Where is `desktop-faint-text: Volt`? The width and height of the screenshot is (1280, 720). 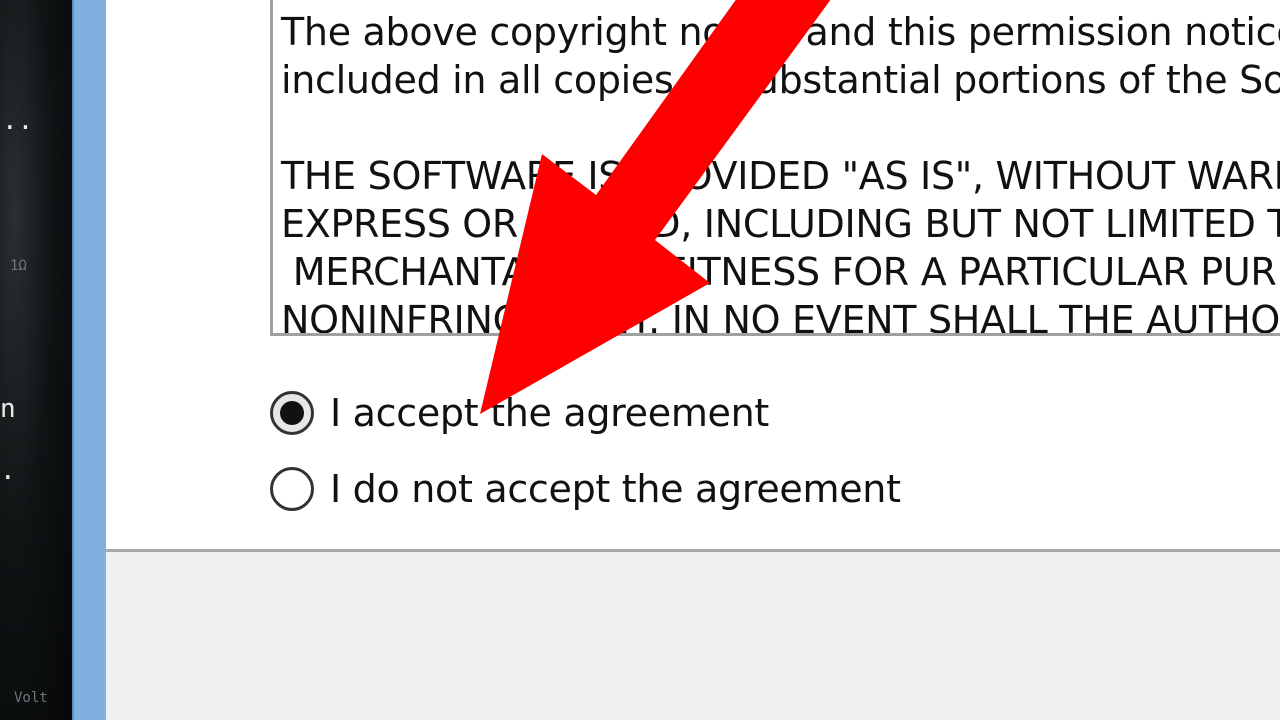 desktop-faint-text: Volt is located at coordinates (31, 698).